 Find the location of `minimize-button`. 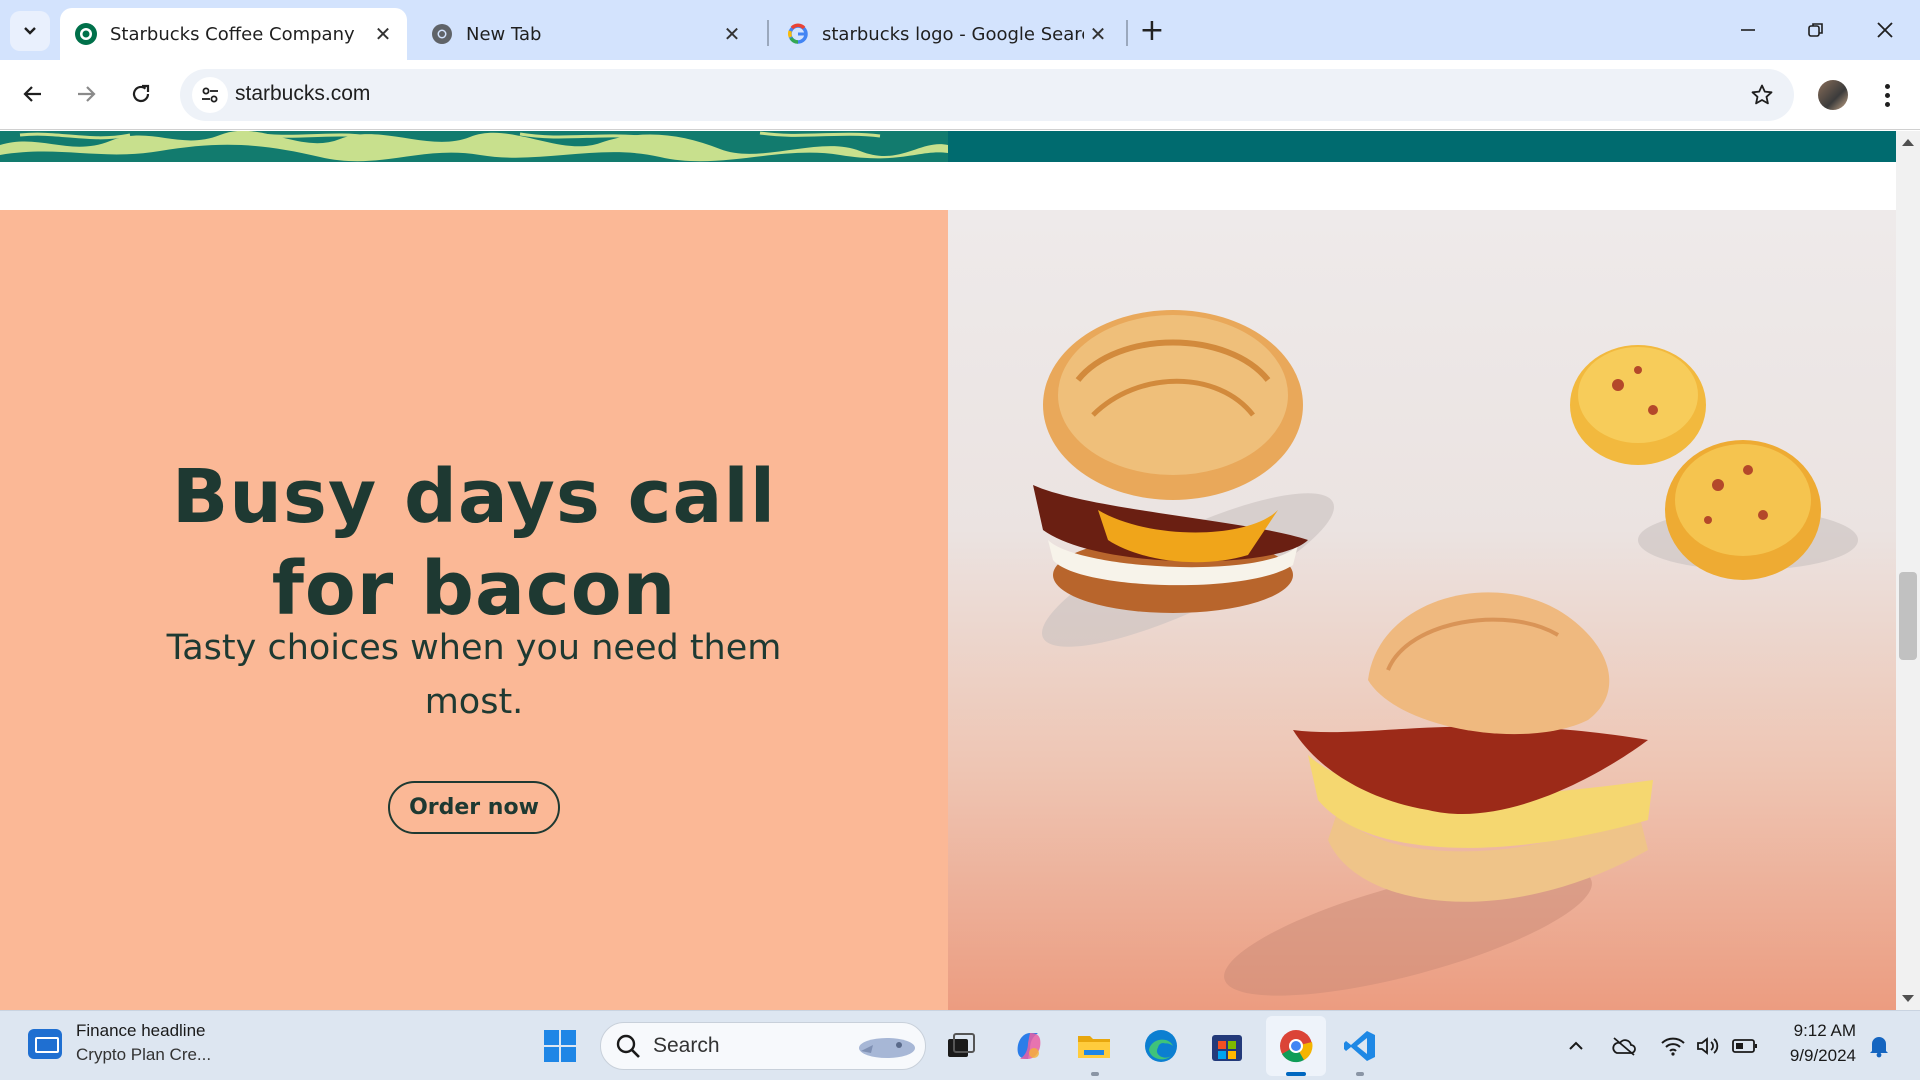

minimize-button is located at coordinates (1748, 30).